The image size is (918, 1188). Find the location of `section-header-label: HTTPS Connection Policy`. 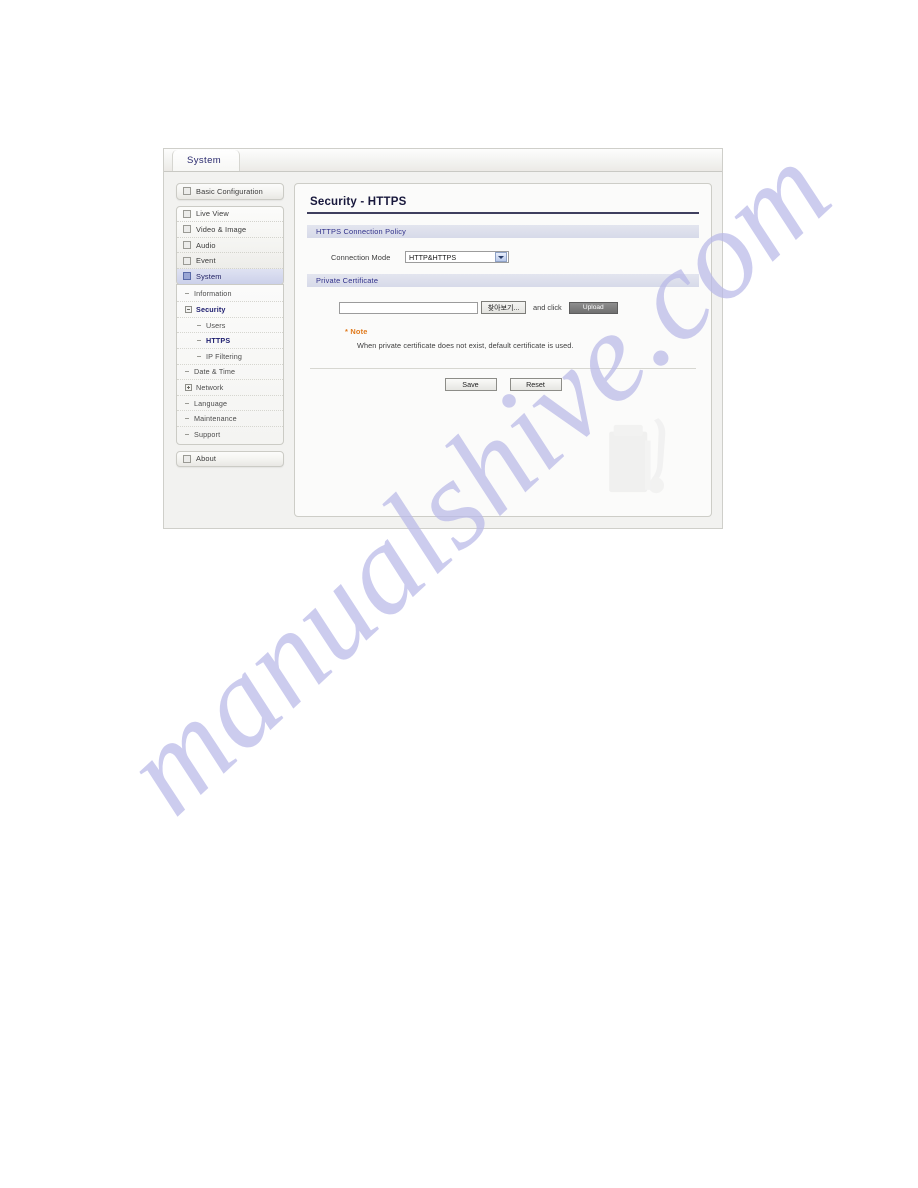

section-header-label: HTTPS Connection Policy is located at coordinates (361, 231).